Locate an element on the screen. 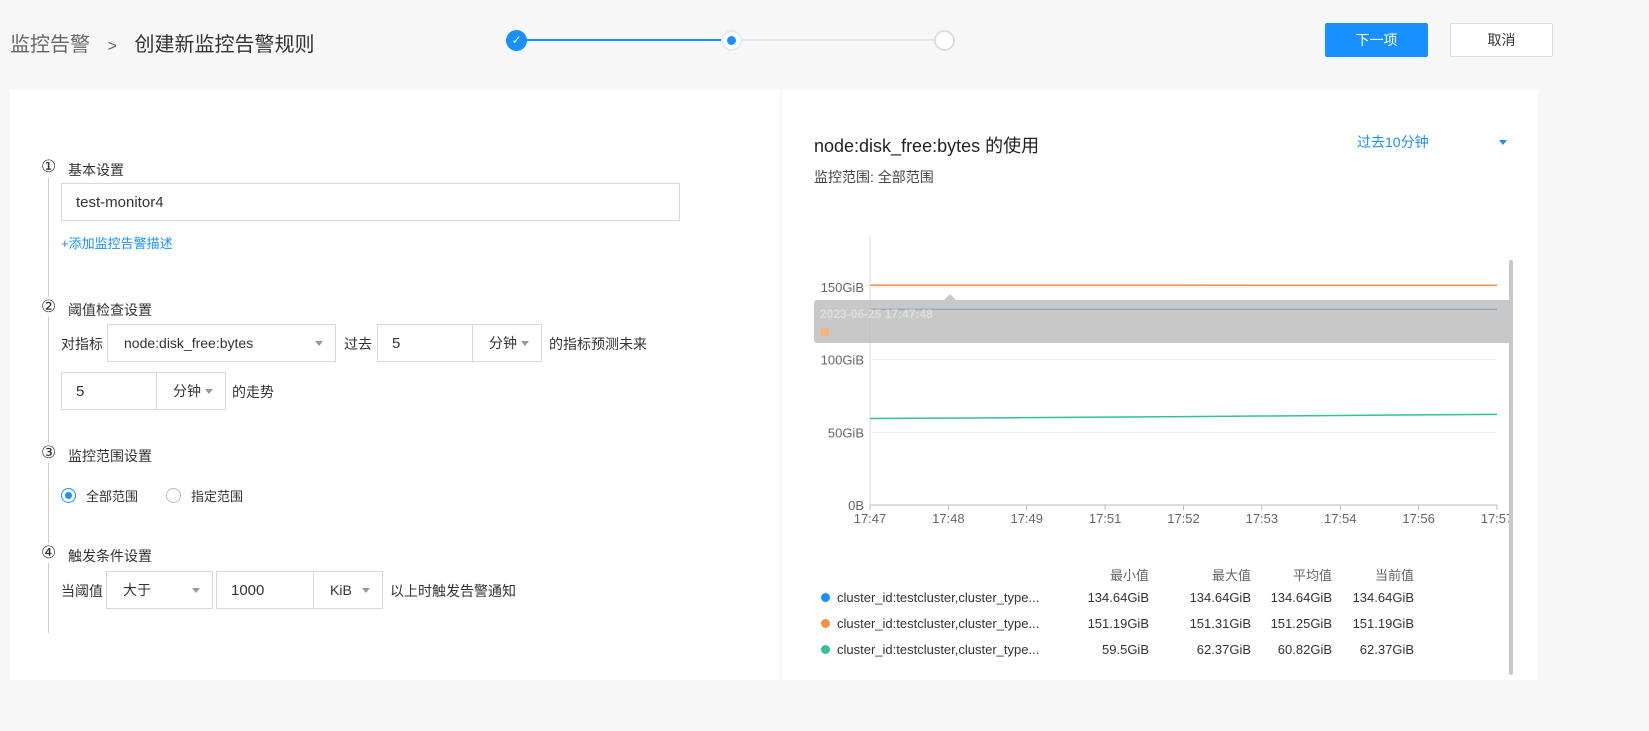 The height and width of the screenshot is (731, 1649). future-unit-select: 分钟 is located at coordinates (191, 391).